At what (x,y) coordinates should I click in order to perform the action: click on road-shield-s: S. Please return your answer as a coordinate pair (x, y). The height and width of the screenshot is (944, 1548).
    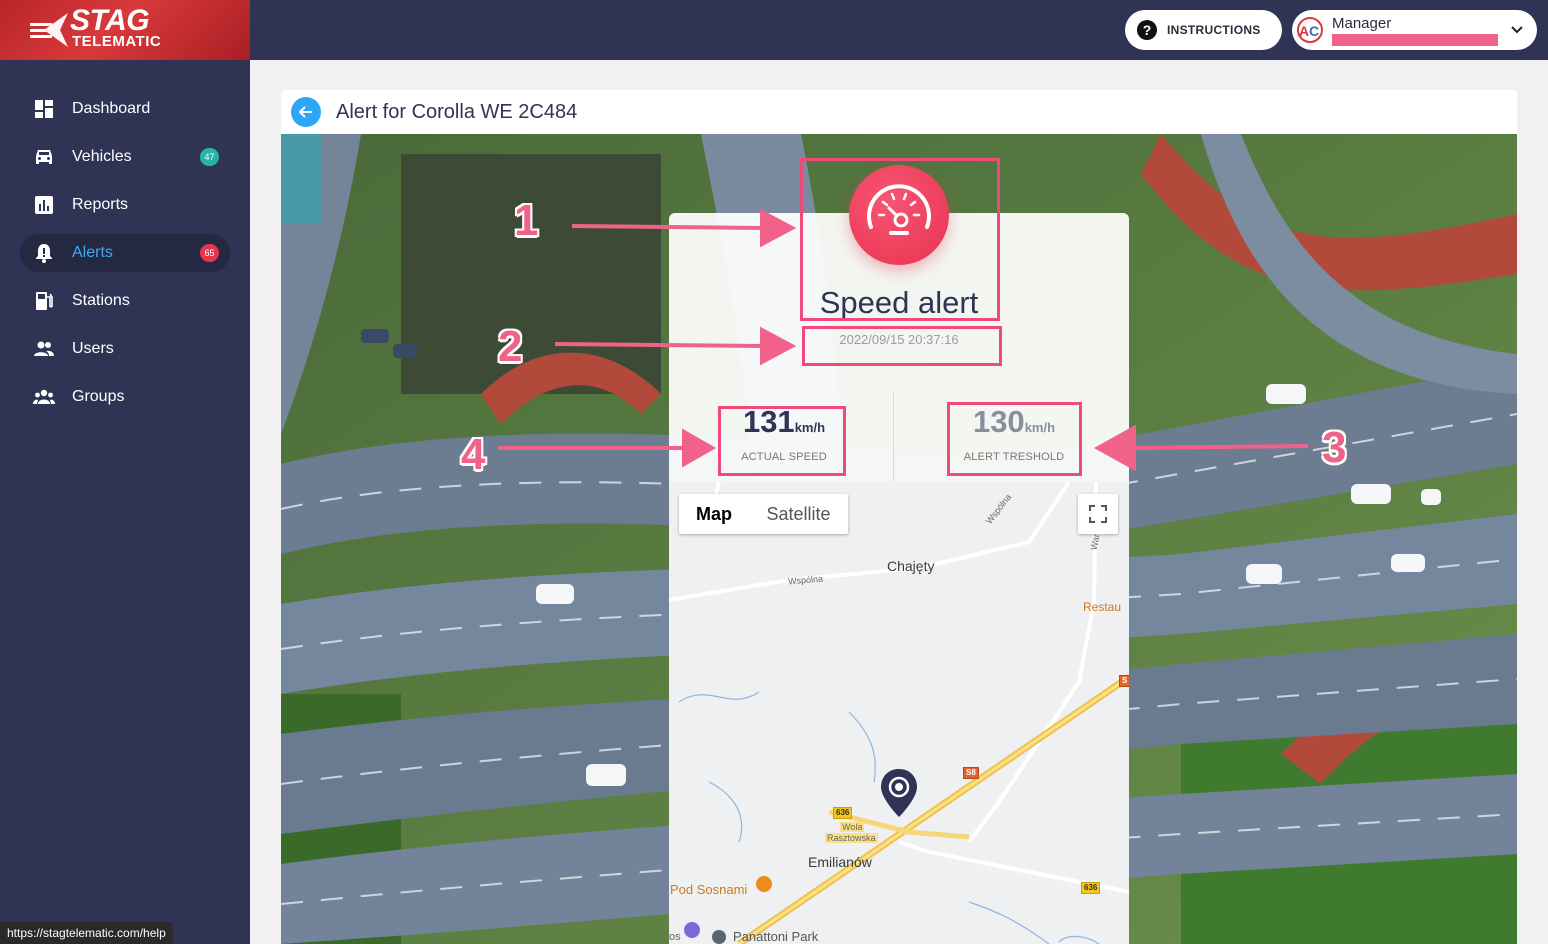
    Looking at the image, I should click on (1124, 681).